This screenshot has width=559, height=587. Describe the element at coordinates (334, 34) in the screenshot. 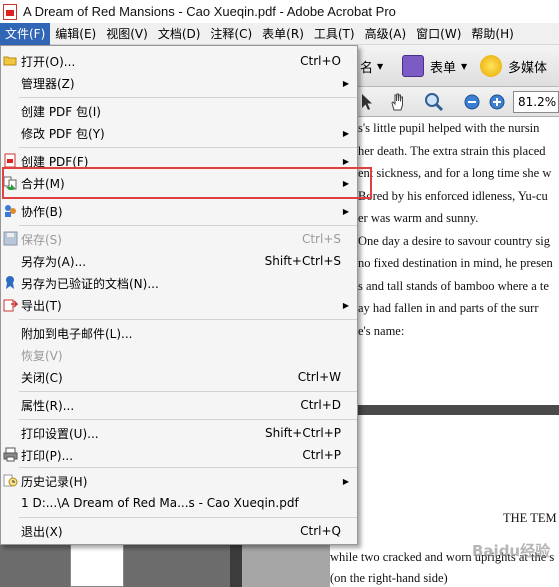

I see `menu-tools: 工具(T)` at that location.